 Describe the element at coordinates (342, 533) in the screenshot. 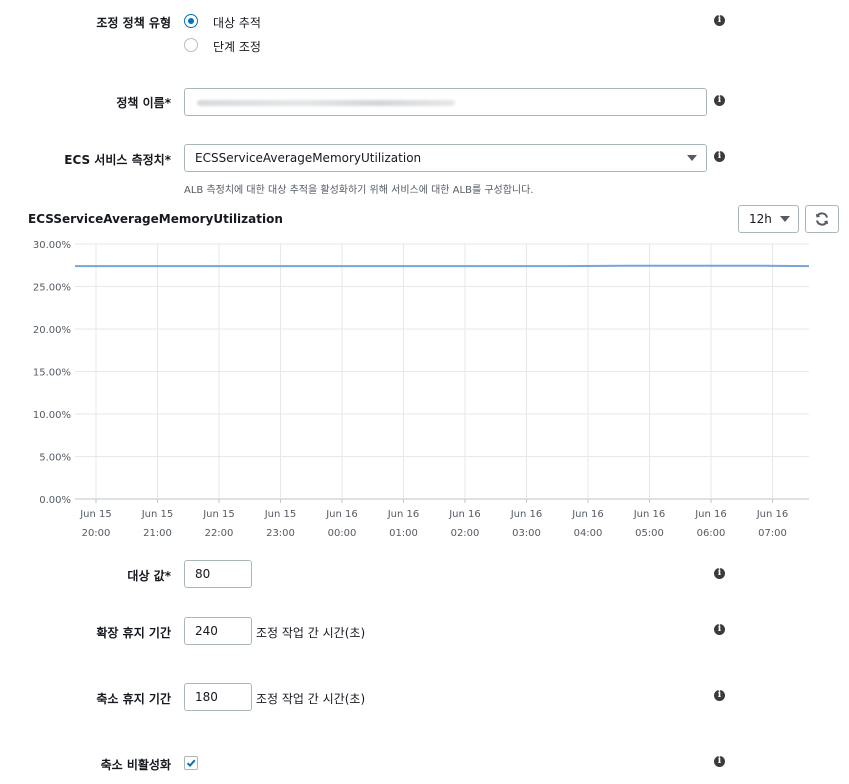

I see `x-tick-label-time: 00:00` at that location.